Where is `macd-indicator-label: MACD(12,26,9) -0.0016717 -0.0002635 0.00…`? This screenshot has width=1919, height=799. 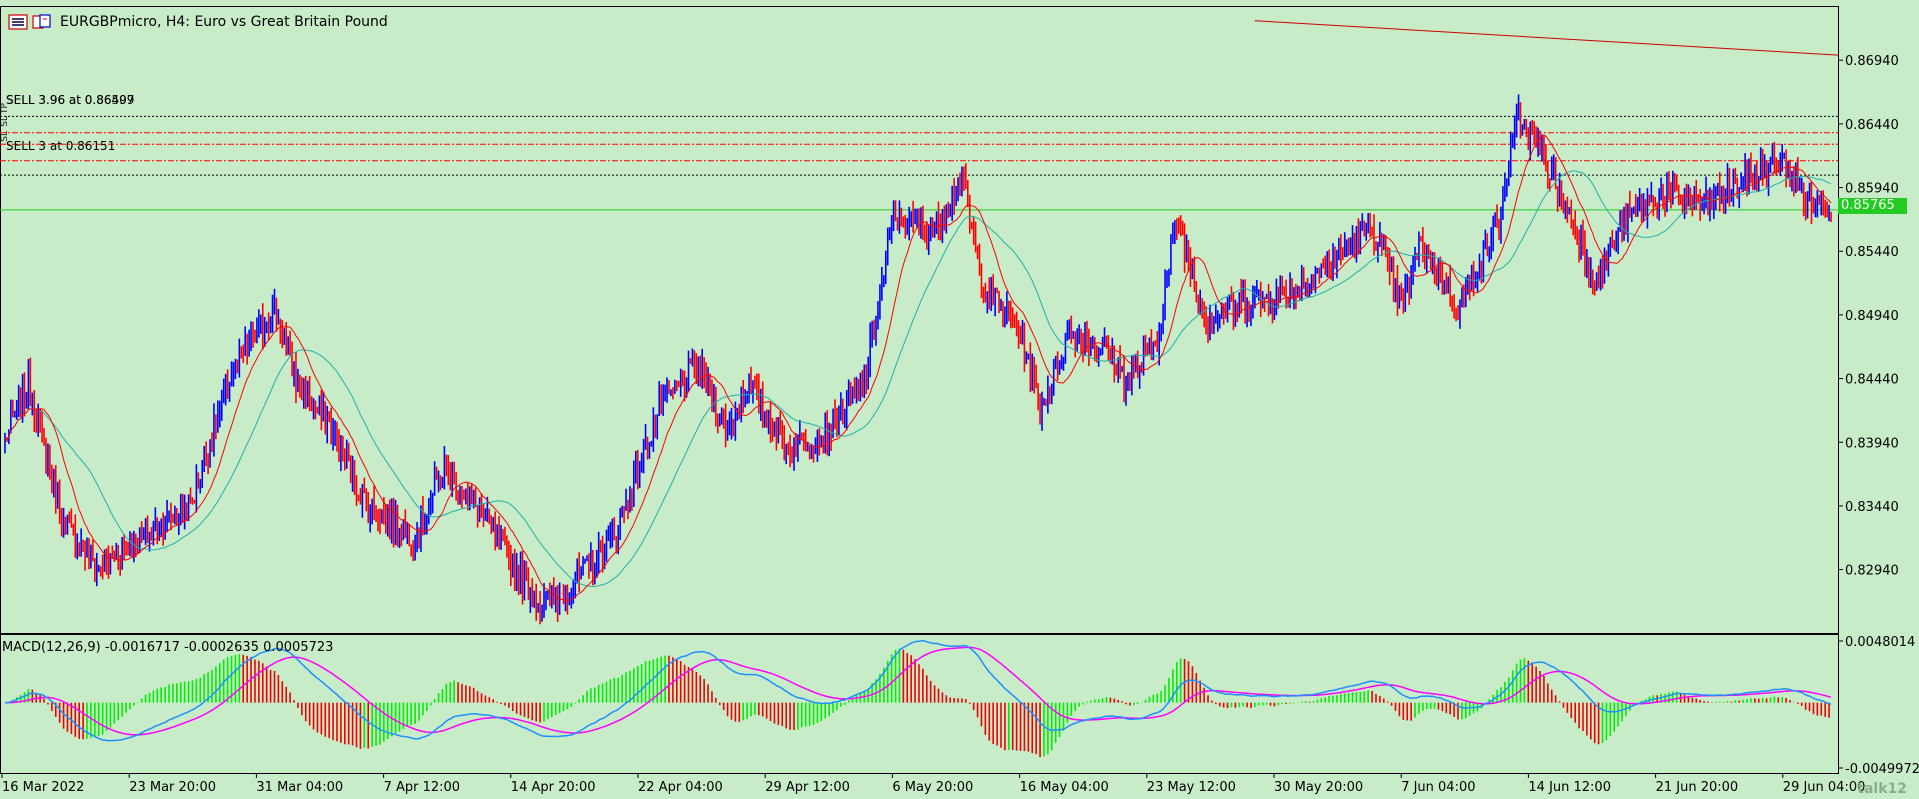 macd-indicator-label: MACD(12,26,9) -0.0016717 -0.0002635 0.00… is located at coordinates (168, 647).